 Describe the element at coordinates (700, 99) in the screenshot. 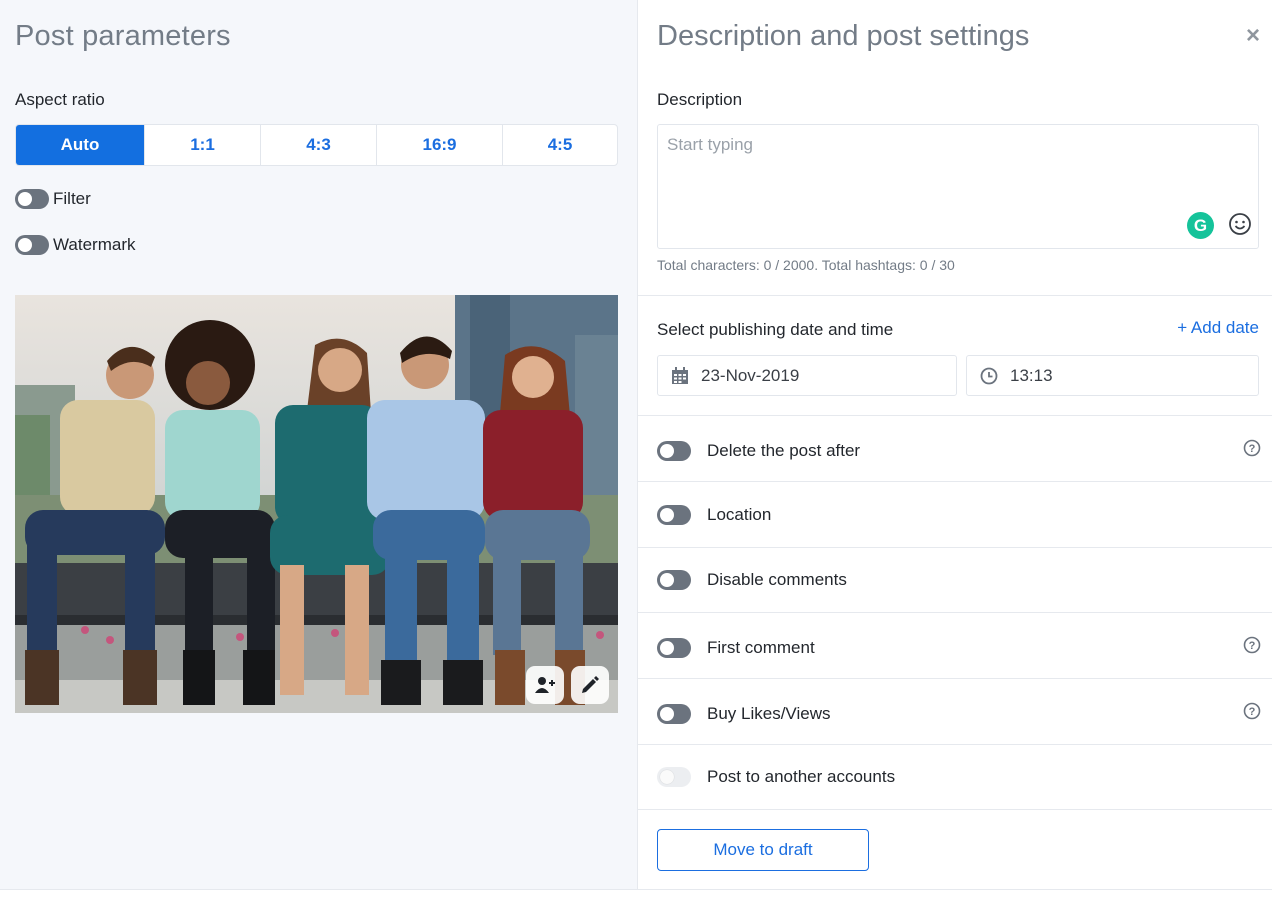

I see `description-label: Description` at that location.